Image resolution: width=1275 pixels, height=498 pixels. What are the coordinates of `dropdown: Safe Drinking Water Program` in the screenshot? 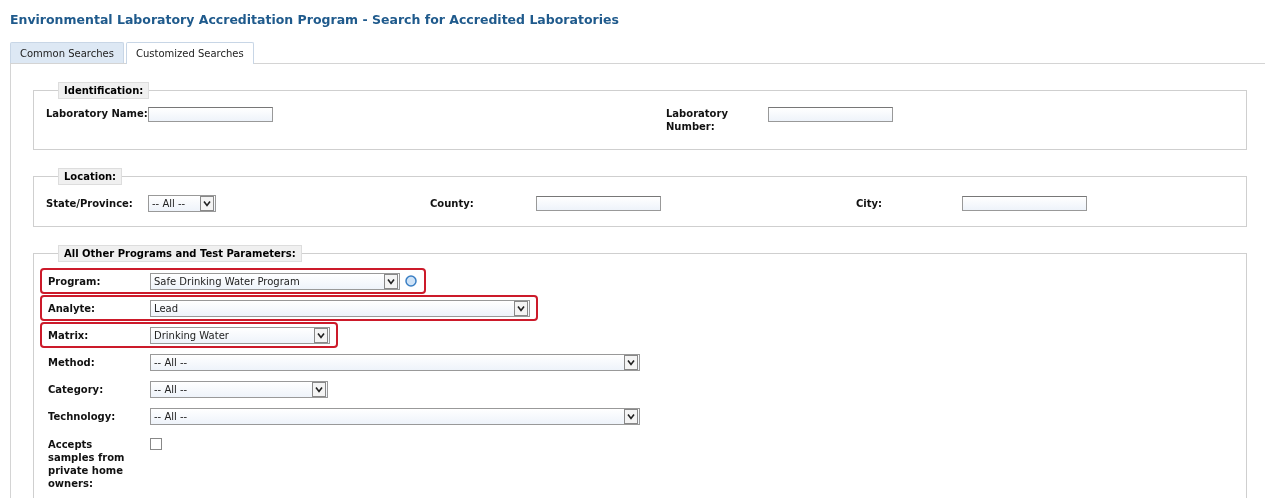 It's located at (275, 281).